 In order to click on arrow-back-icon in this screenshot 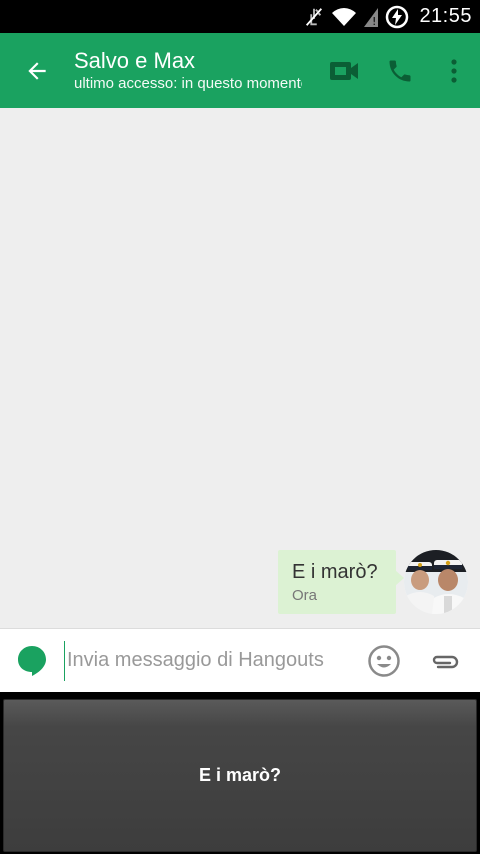, I will do `click(37, 70)`.